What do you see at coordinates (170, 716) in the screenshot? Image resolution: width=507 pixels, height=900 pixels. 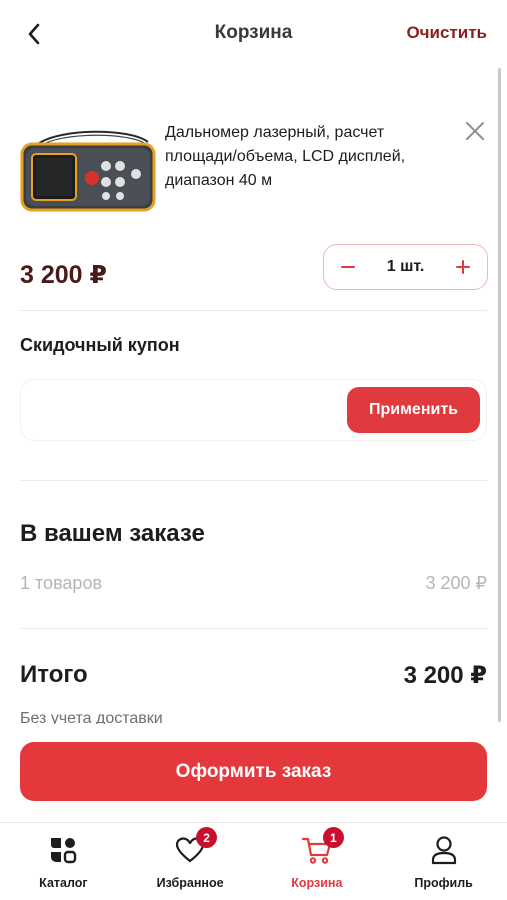 I see `delivery-note-clip: Без учета доставки` at bounding box center [170, 716].